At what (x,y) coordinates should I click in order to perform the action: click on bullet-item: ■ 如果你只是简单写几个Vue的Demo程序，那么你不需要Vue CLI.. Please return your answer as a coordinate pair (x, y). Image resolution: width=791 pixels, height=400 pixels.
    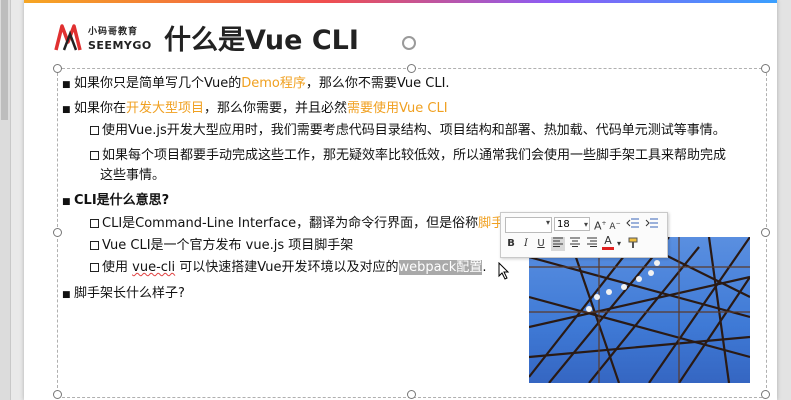
    Looking at the image, I should click on (256, 84).